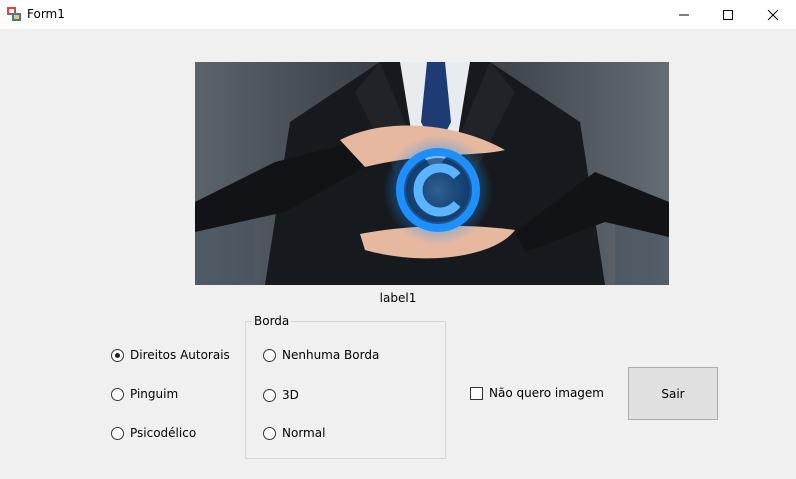 The width and height of the screenshot is (796, 479). I want to click on close-icon, so click(773, 14).